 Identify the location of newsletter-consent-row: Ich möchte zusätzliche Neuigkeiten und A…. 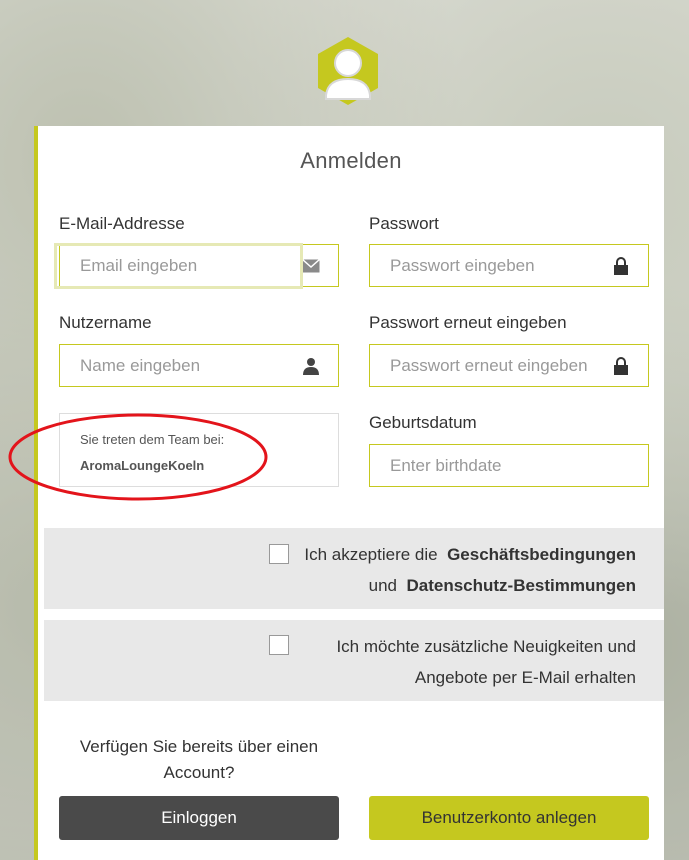
(354, 660).